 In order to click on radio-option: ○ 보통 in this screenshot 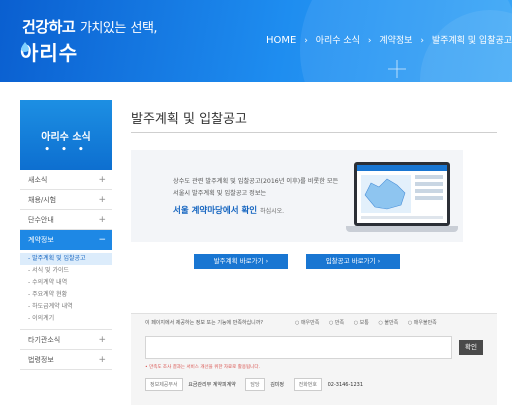, I will do `click(363, 323)`.